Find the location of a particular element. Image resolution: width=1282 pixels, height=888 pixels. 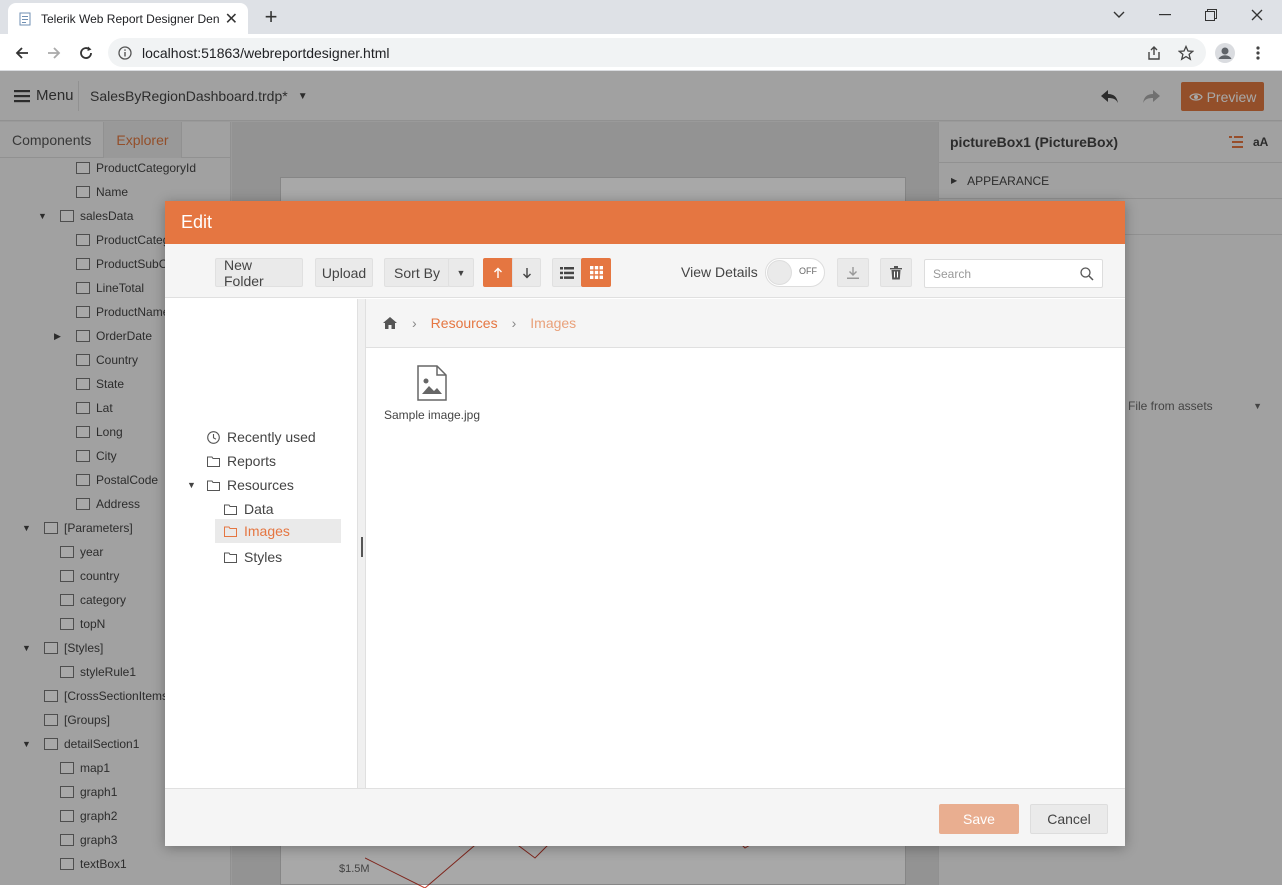

browser-tab: Telerik Web Report Designer Den ✕ is located at coordinates (128, 18).